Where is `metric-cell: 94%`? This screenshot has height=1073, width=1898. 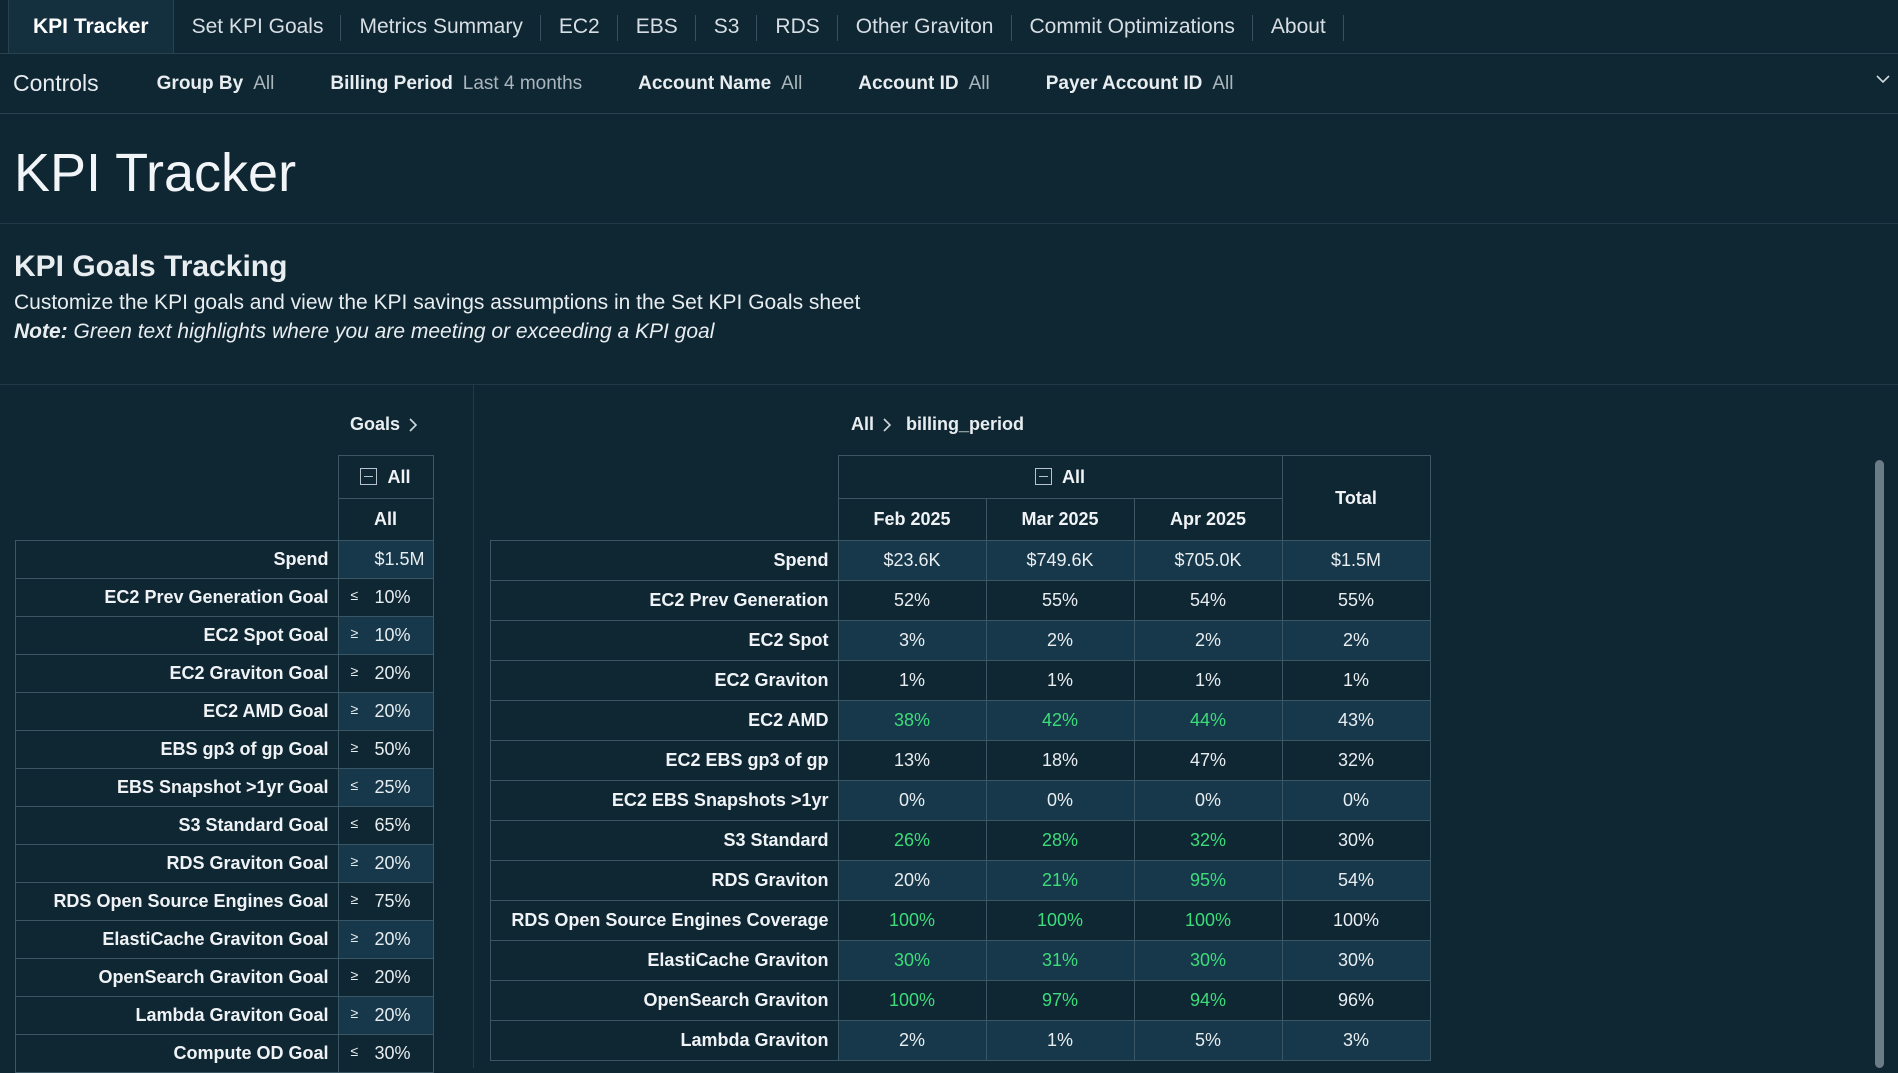
metric-cell: 94% is located at coordinates (1208, 1000).